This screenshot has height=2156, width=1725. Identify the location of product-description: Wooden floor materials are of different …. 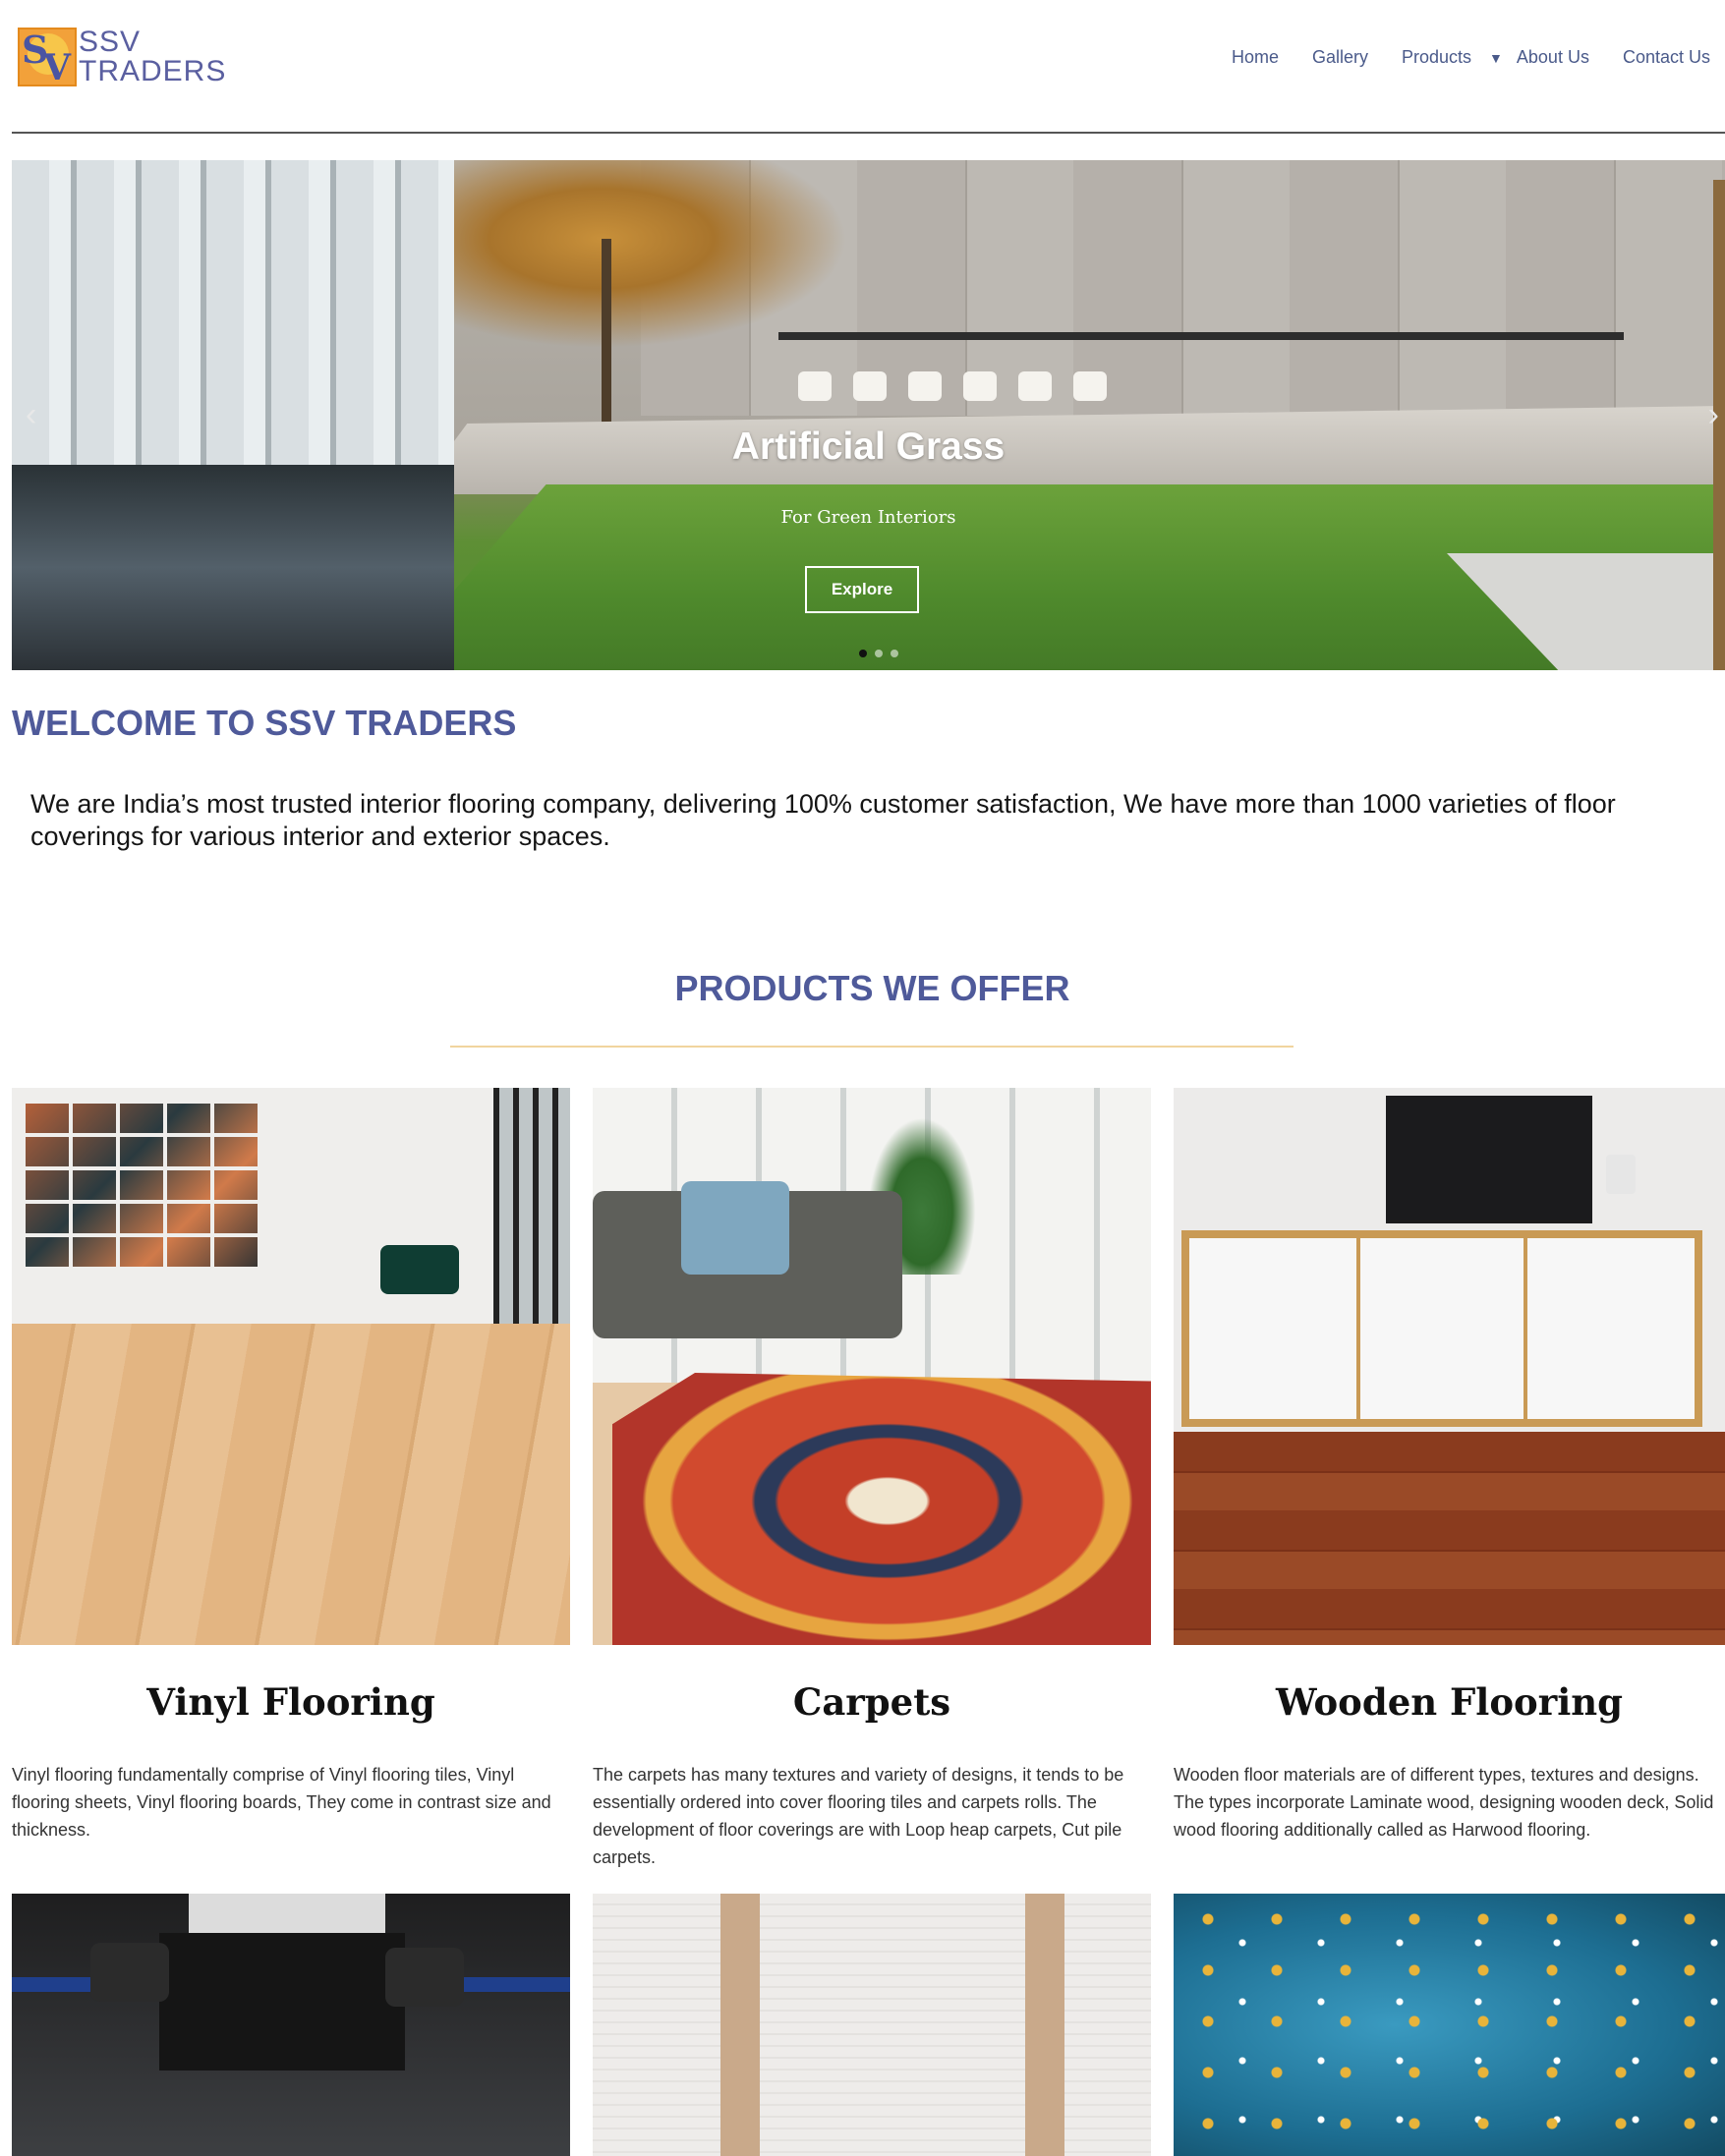
(1444, 1802).